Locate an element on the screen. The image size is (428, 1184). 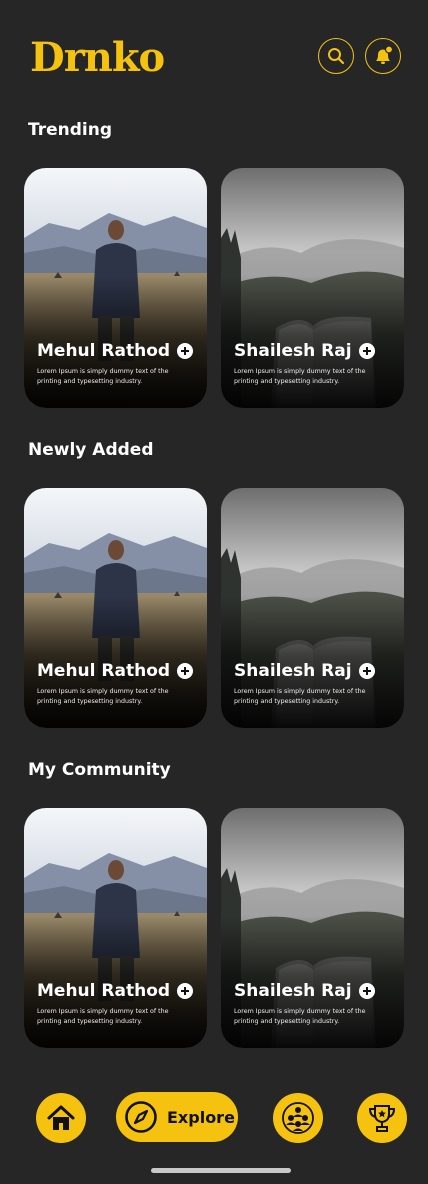
home-indicator is located at coordinates (221, 1170).